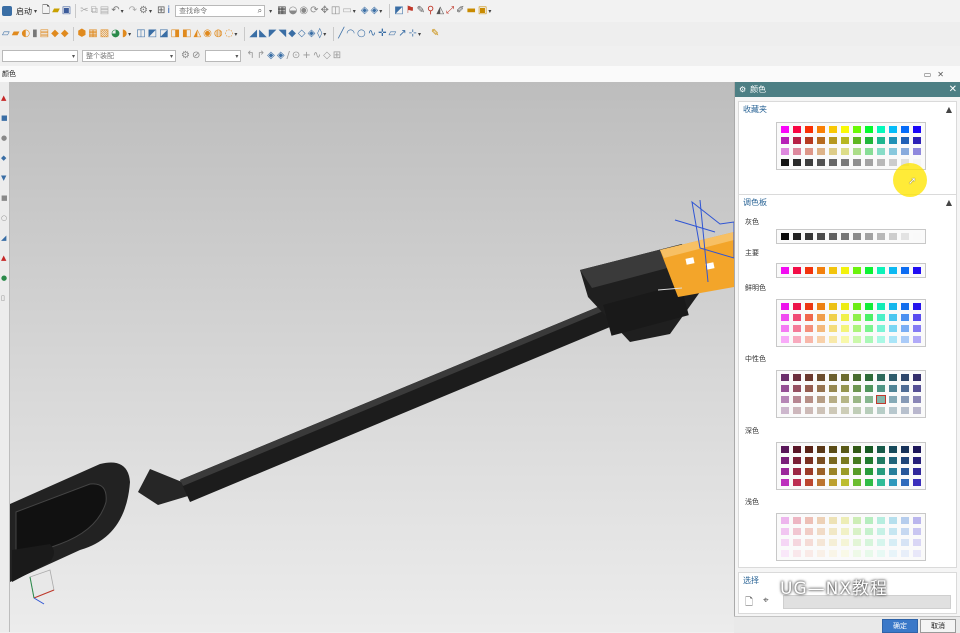 The width and height of the screenshot is (960, 633). Describe the element at coordinates (949, 109) in the screenshot. I see `chevron-up-icon: ▲` at that location.